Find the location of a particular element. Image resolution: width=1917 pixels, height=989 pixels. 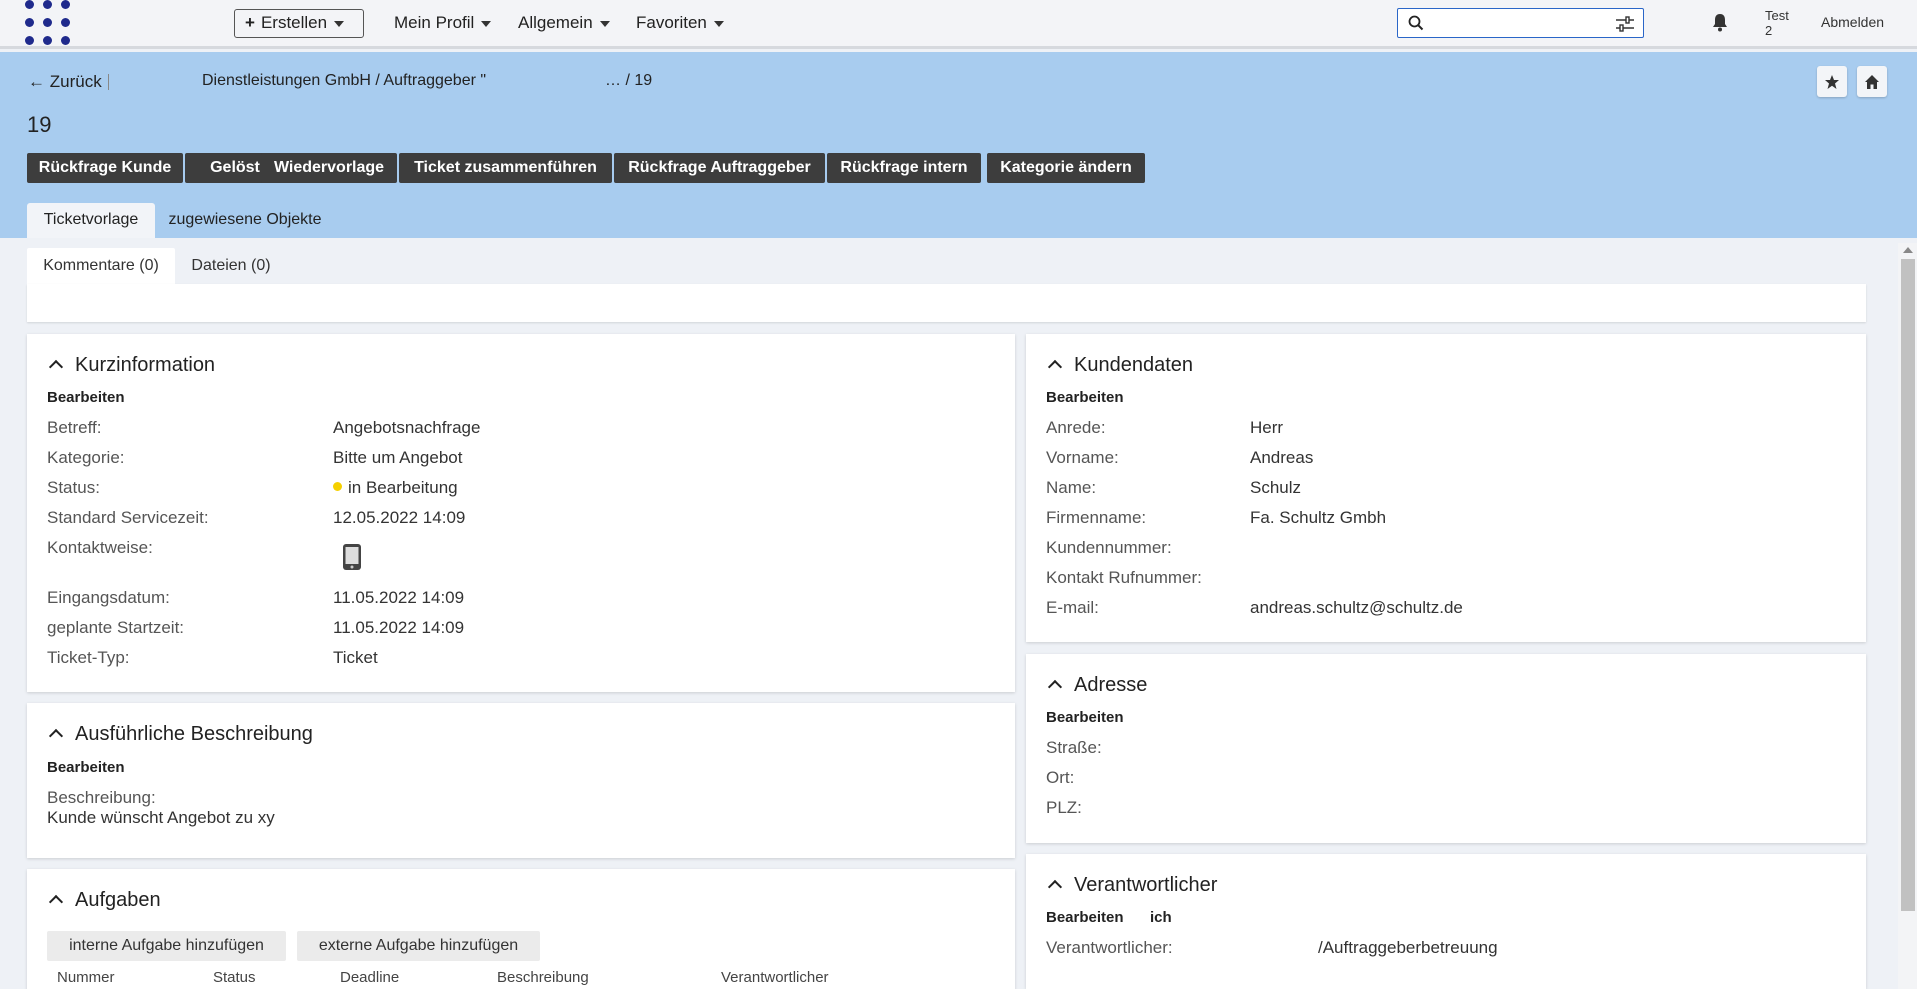

user-name: Test 2 is located at coordinates (1777, 23).